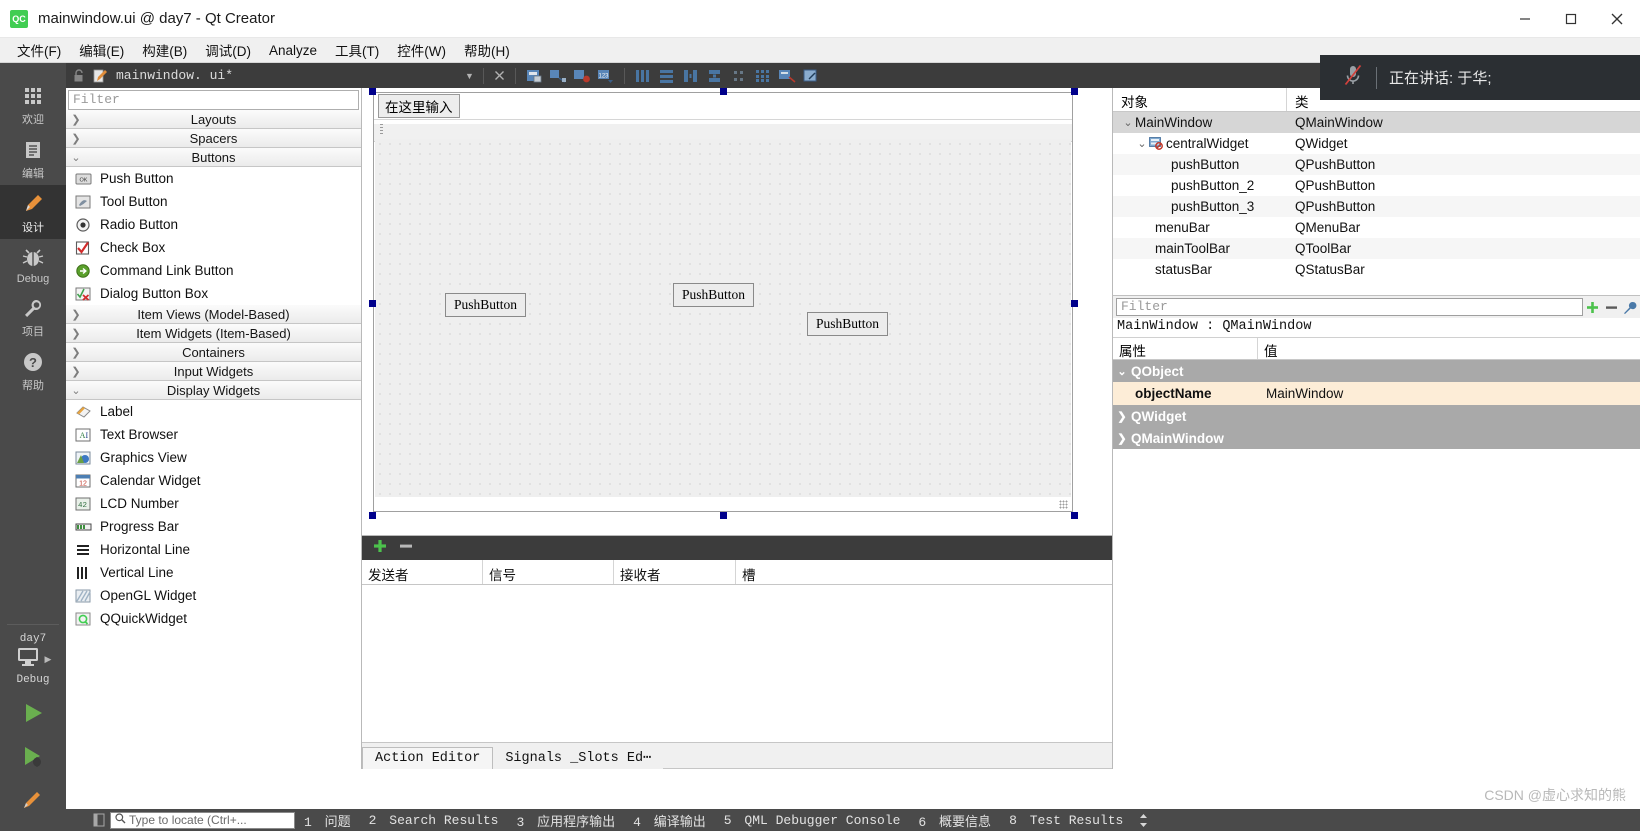 This screenshot has width=1640, height=831. I want to click on column-property: 属性, so click(1185, 348).